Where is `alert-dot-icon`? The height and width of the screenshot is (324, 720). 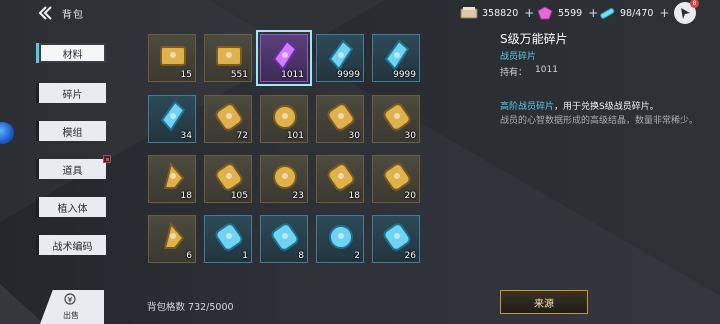 alert-dot-icon is located at coordinates (107, 159).